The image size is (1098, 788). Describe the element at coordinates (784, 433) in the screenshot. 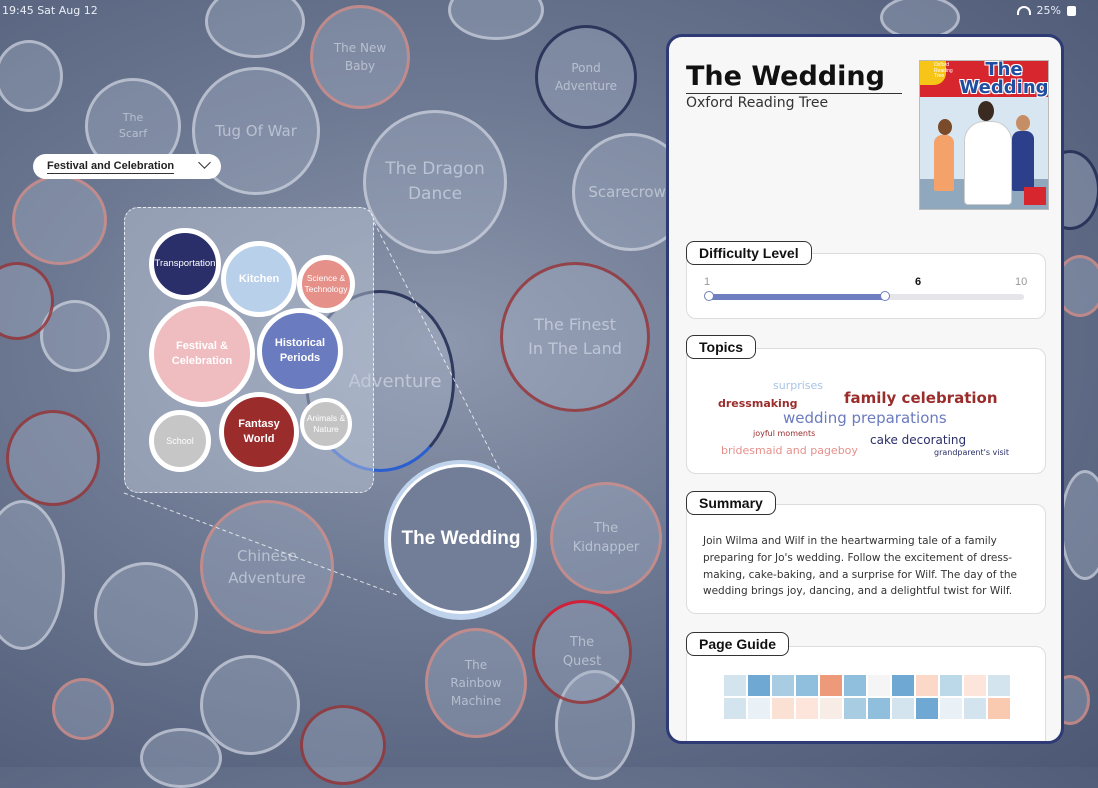

I see `topic-word: joyful moments` at that location.